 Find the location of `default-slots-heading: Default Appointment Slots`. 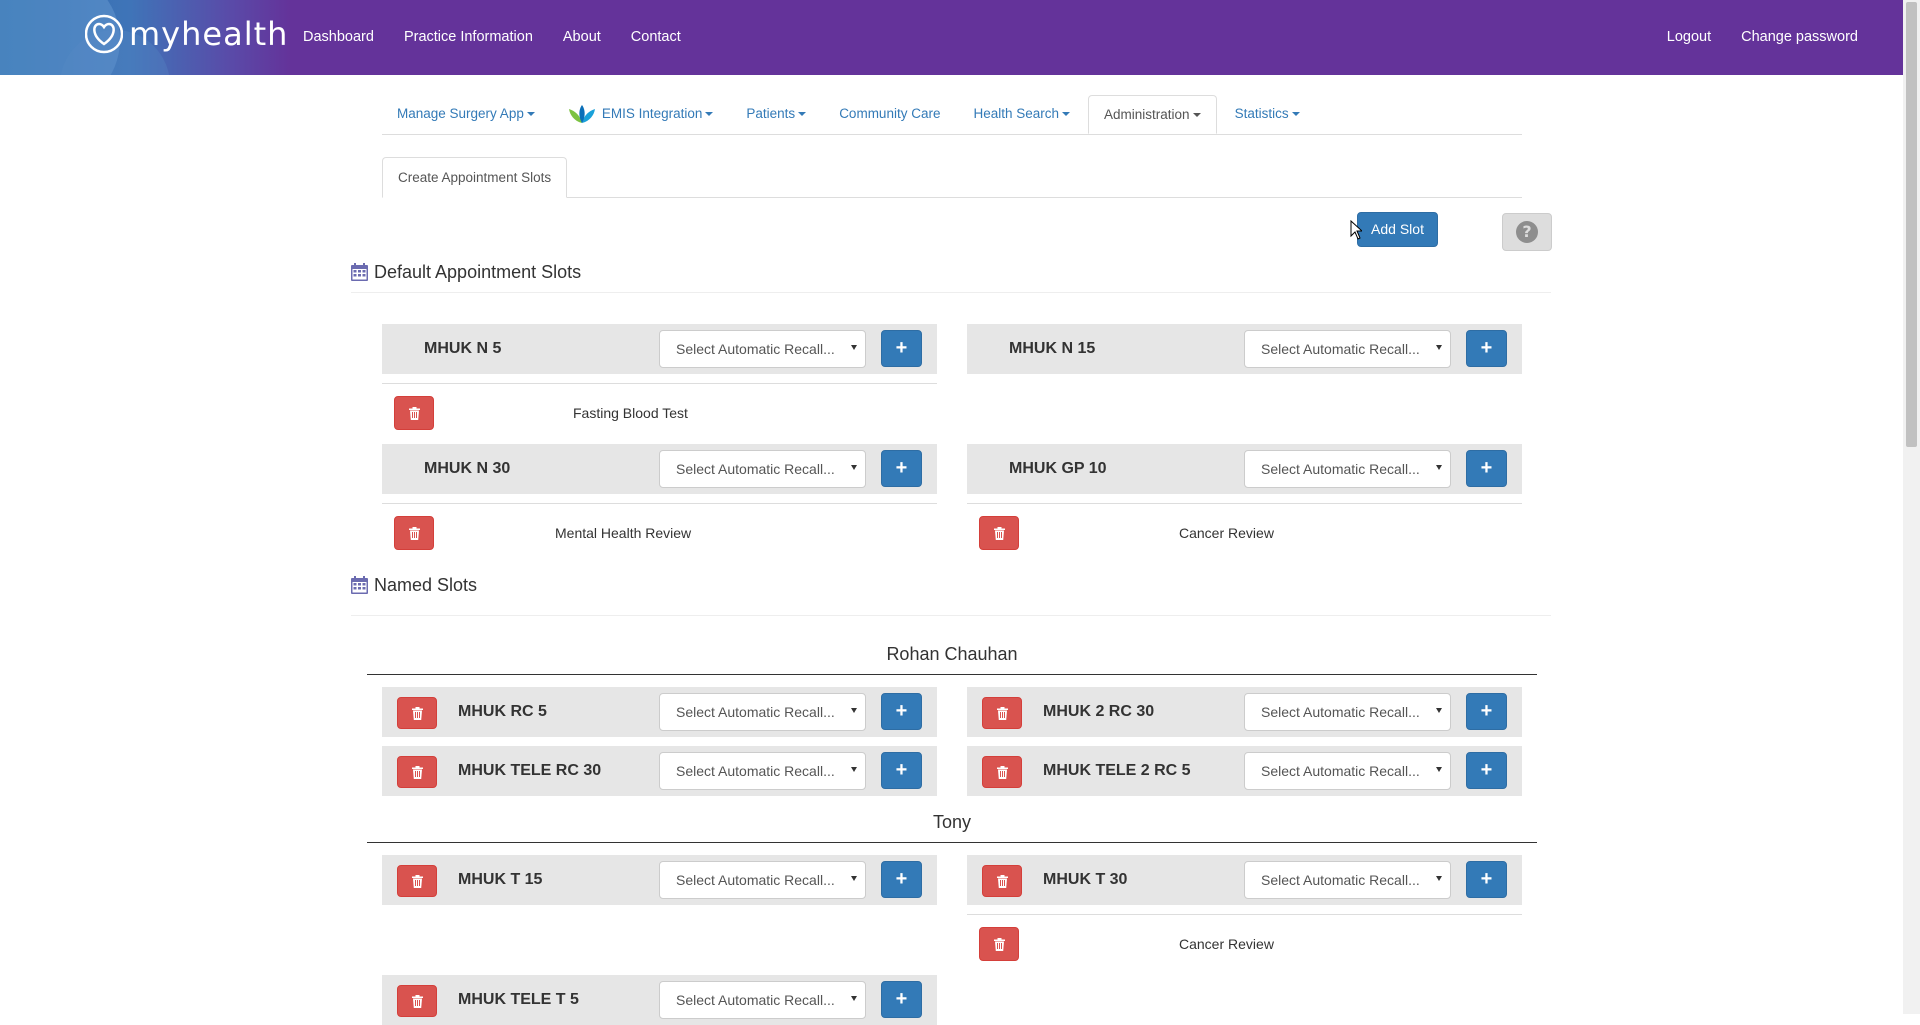

default-slots-heading: Default Appointment Slots is located at coordinates (951, 277).